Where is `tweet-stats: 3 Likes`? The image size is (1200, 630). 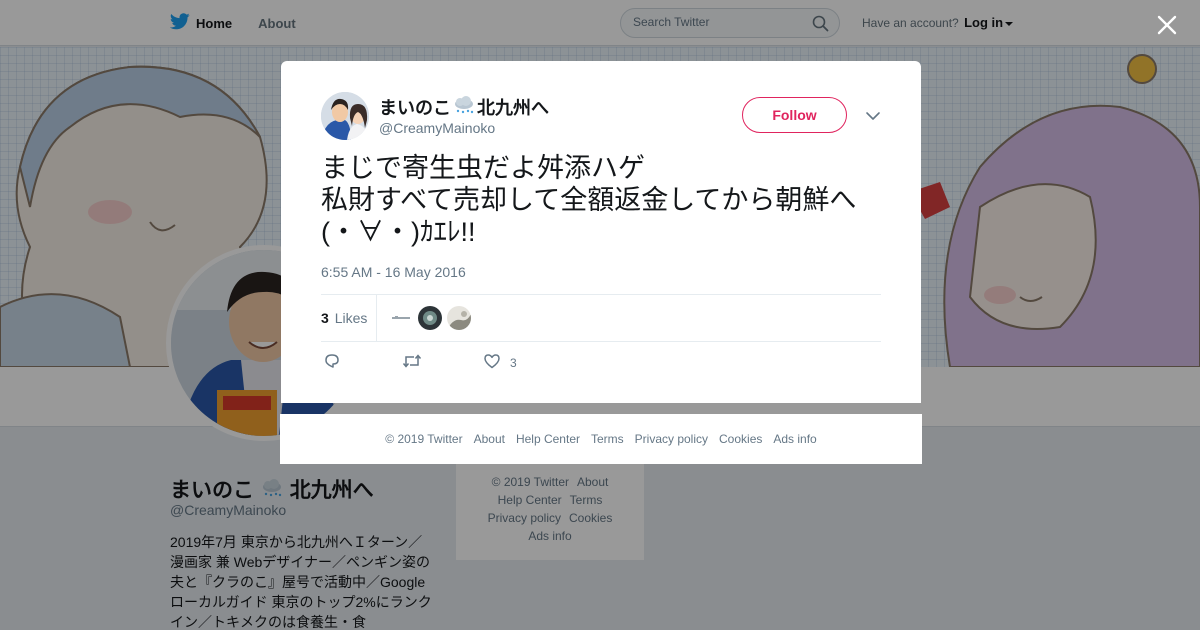
tweet-stats: 3 Likes is located at coordinates (601, 318).